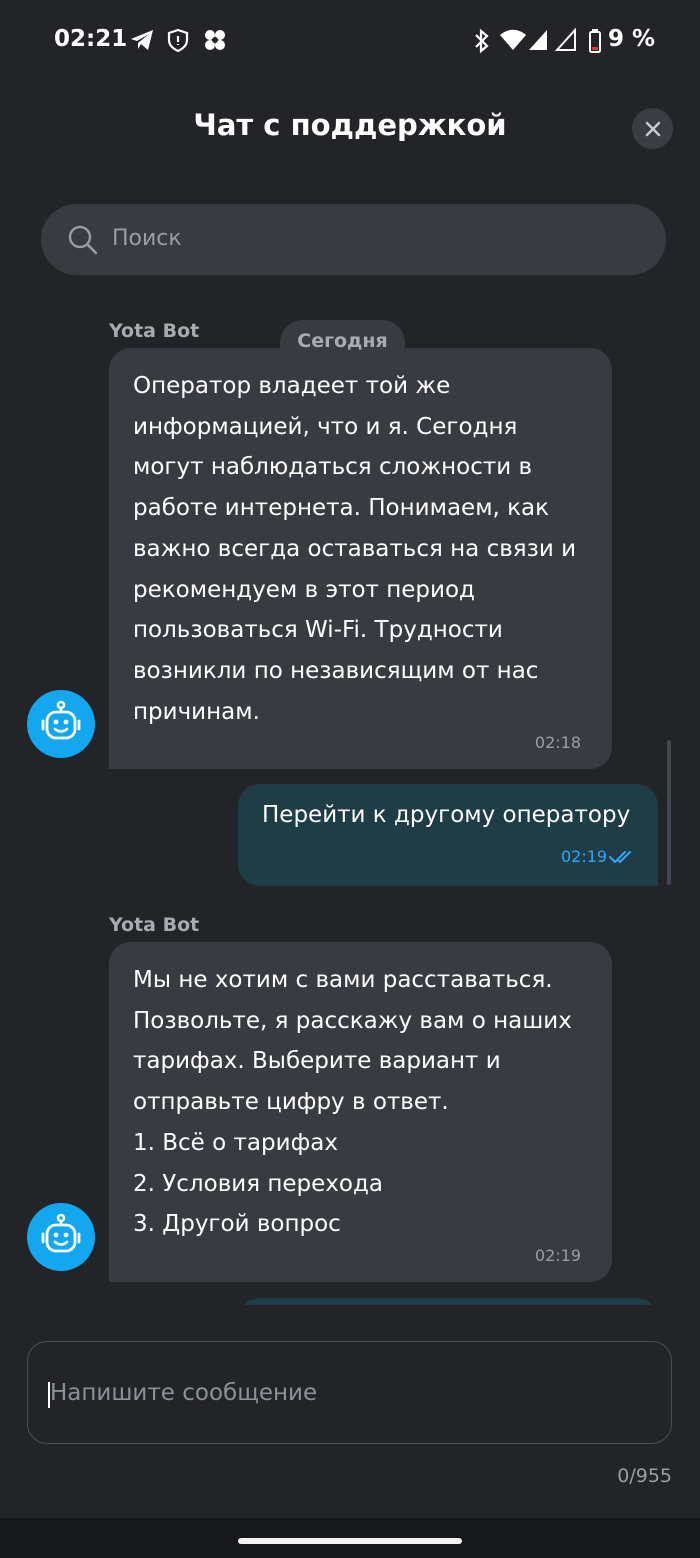 The width and height of the screenshot is (700, 1558). What do you see at coordinates (353, 239) in the screenshot?
I see `search-input: Поиск` at bounding box center [353, 239].